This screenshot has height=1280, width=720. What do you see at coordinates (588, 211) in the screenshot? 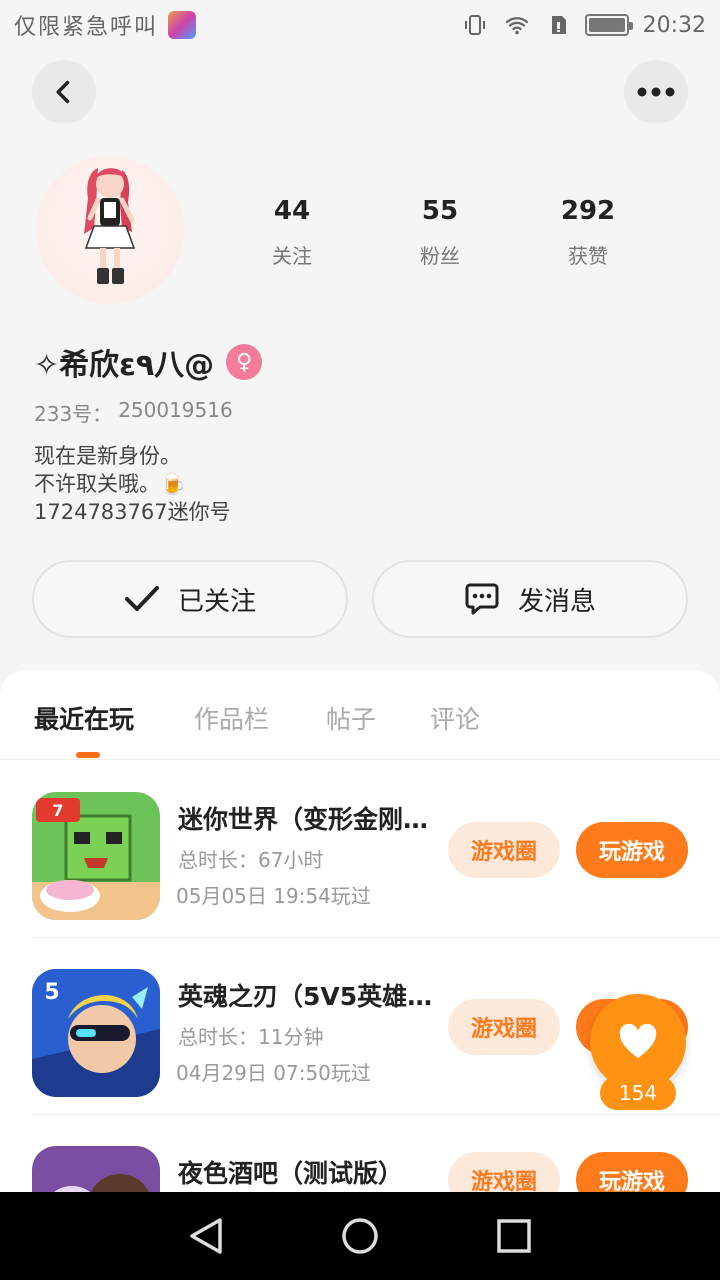
I see `stat-likes-count: 292` at bounding box center [588, 211].